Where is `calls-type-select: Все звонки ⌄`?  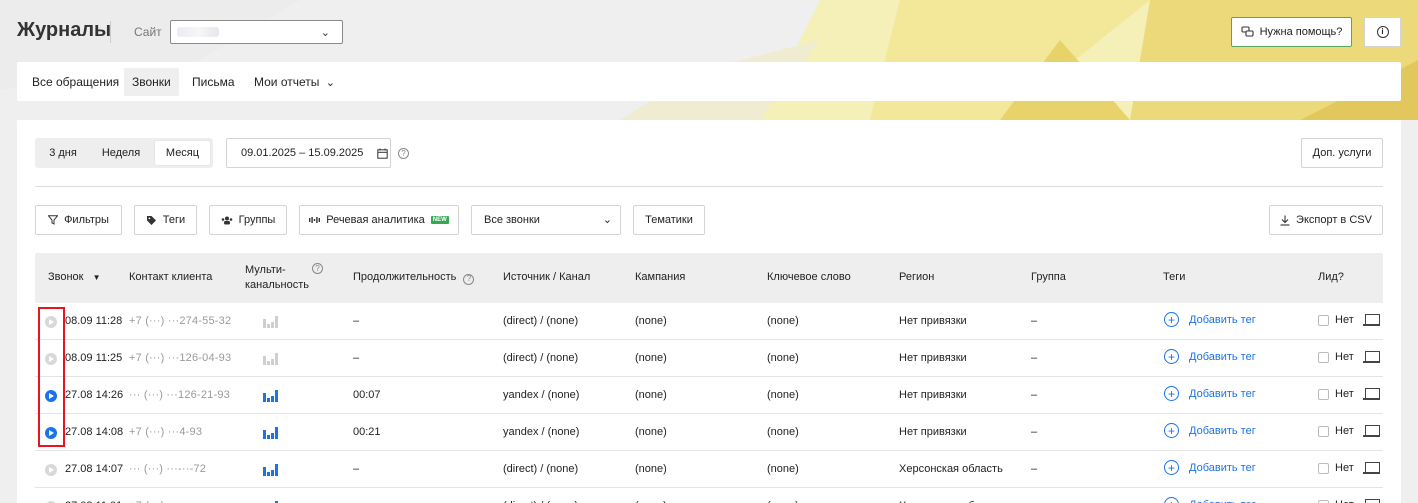 calls-type-select: Все звонки ⌄ is located at coordinates (546, 220).